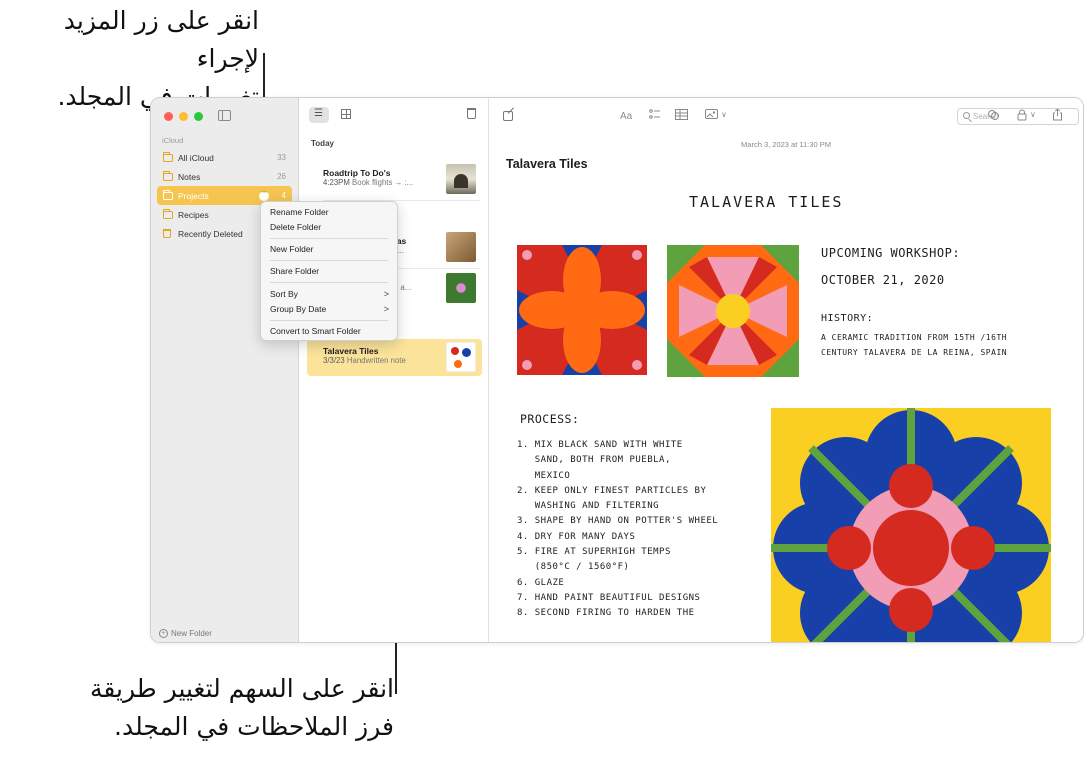  Describe the element at coordinates (655, 115) in the screenshot. I see `checklist-icon` at that location.